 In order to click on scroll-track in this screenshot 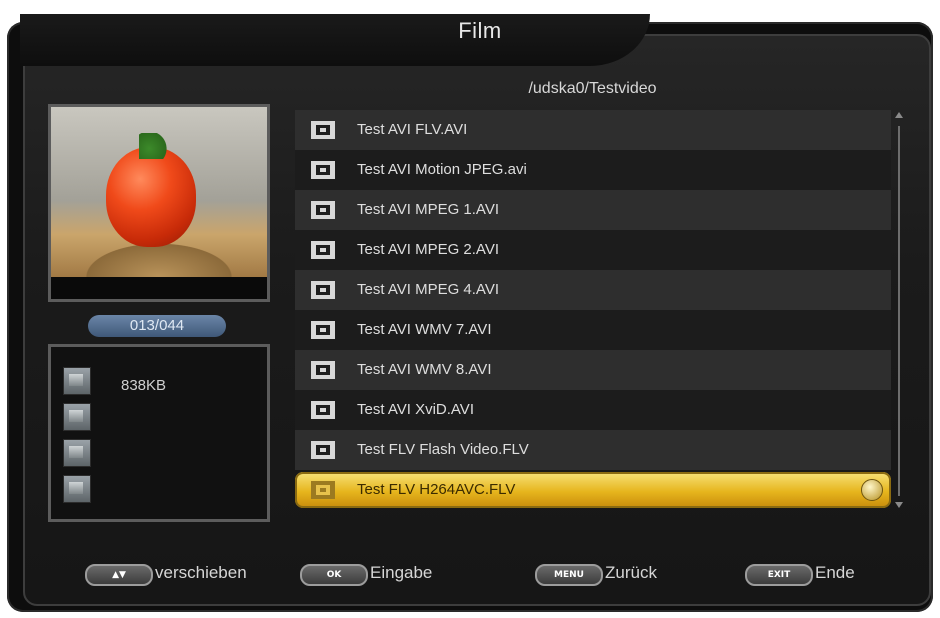, I will do `click(899, 311)`.